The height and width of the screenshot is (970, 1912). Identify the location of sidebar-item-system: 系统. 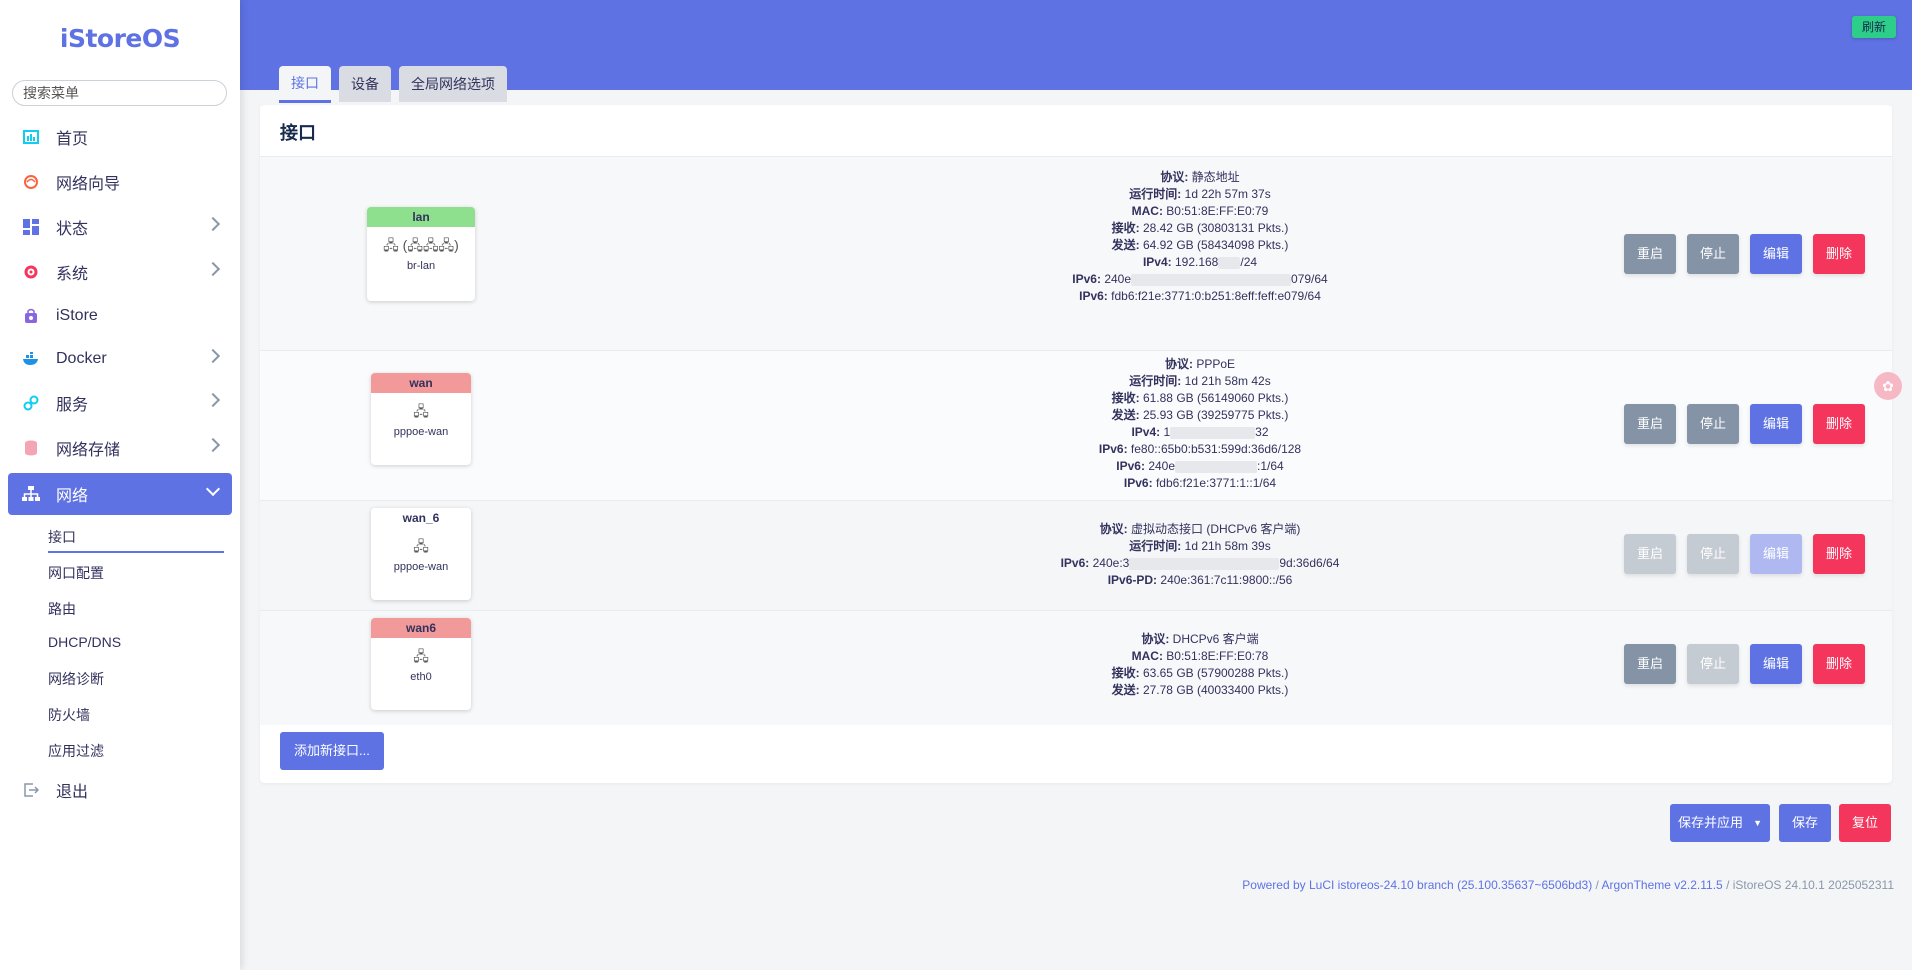
(120, 272).